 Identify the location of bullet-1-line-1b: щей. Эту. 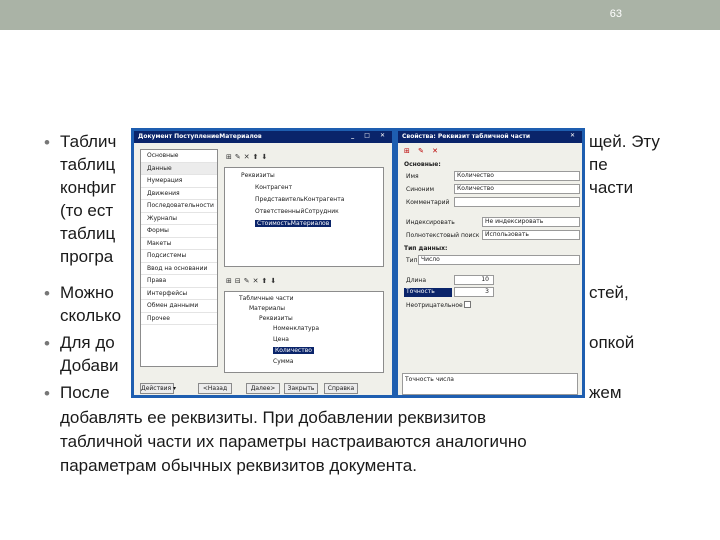
(624, 141).